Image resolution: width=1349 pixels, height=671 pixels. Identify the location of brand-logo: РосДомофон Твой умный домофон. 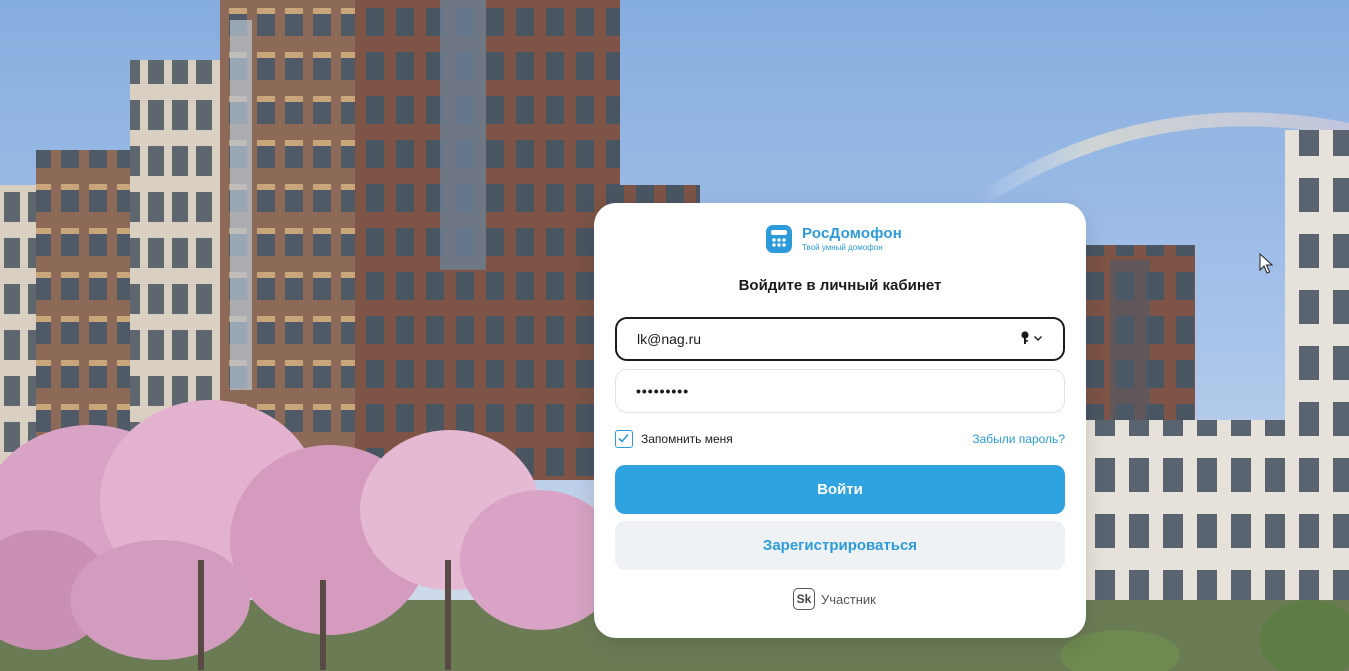
(834, 239).